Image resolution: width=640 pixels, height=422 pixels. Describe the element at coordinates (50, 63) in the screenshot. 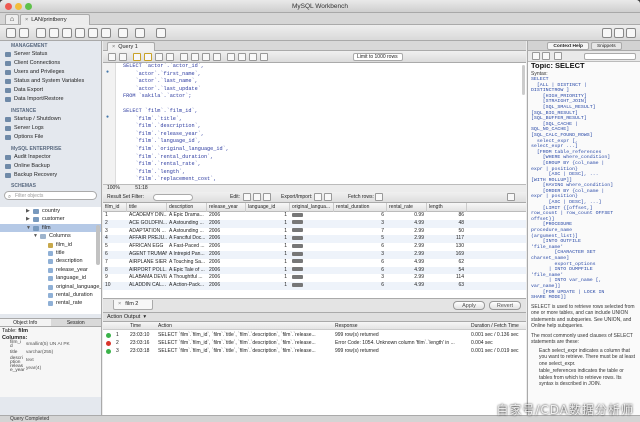

I see `nav-client-connections: Client Connections` at that location.